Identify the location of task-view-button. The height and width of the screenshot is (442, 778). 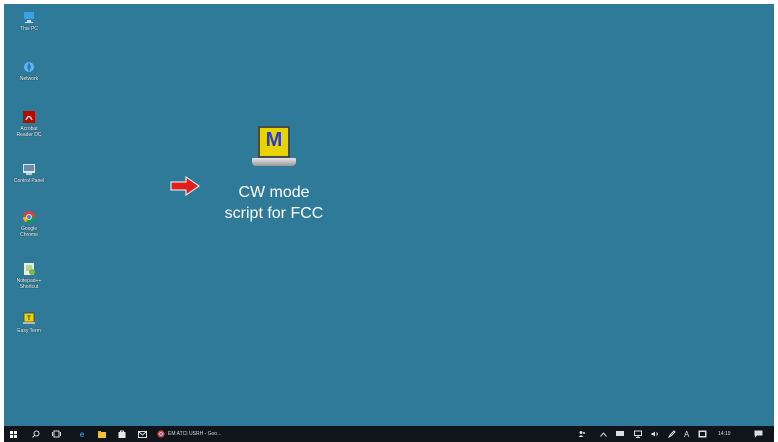
(56, 434).